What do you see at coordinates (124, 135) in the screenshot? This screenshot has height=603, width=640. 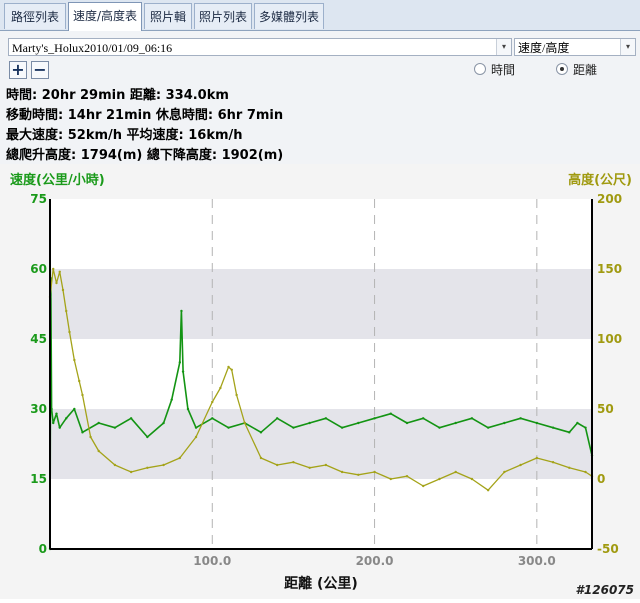 I see `stat-speed: 最大速度: 52km/h 平均速度: 16km/h` at bounding box center [124, 135].